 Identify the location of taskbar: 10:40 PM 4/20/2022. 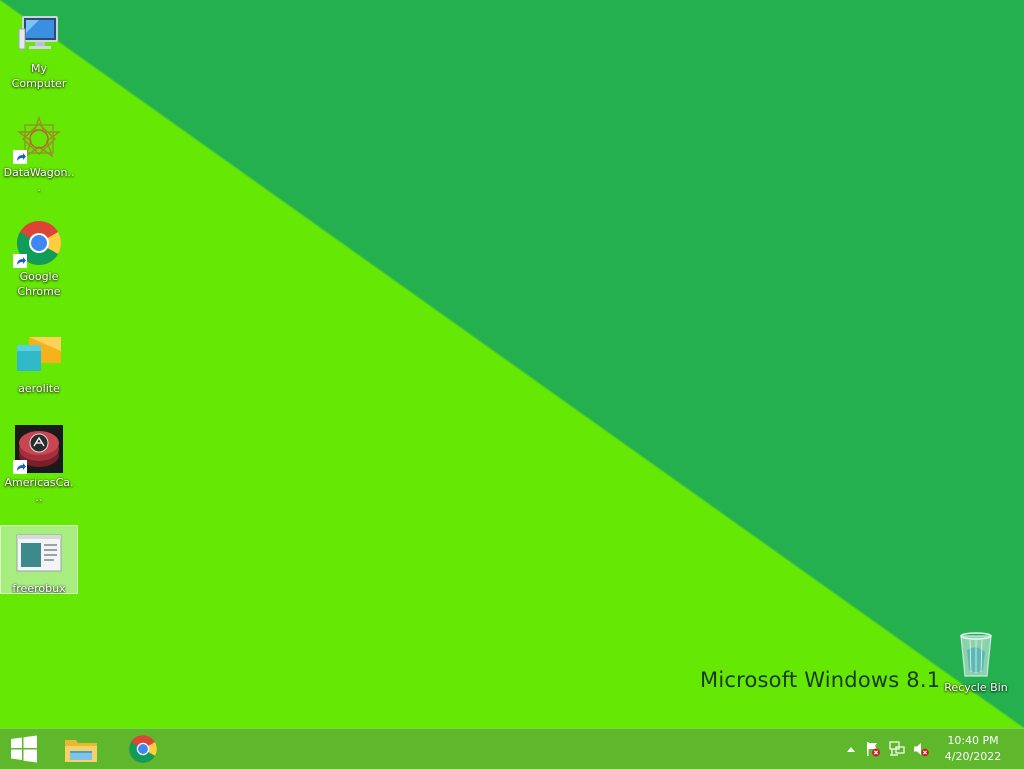
(512, 748).